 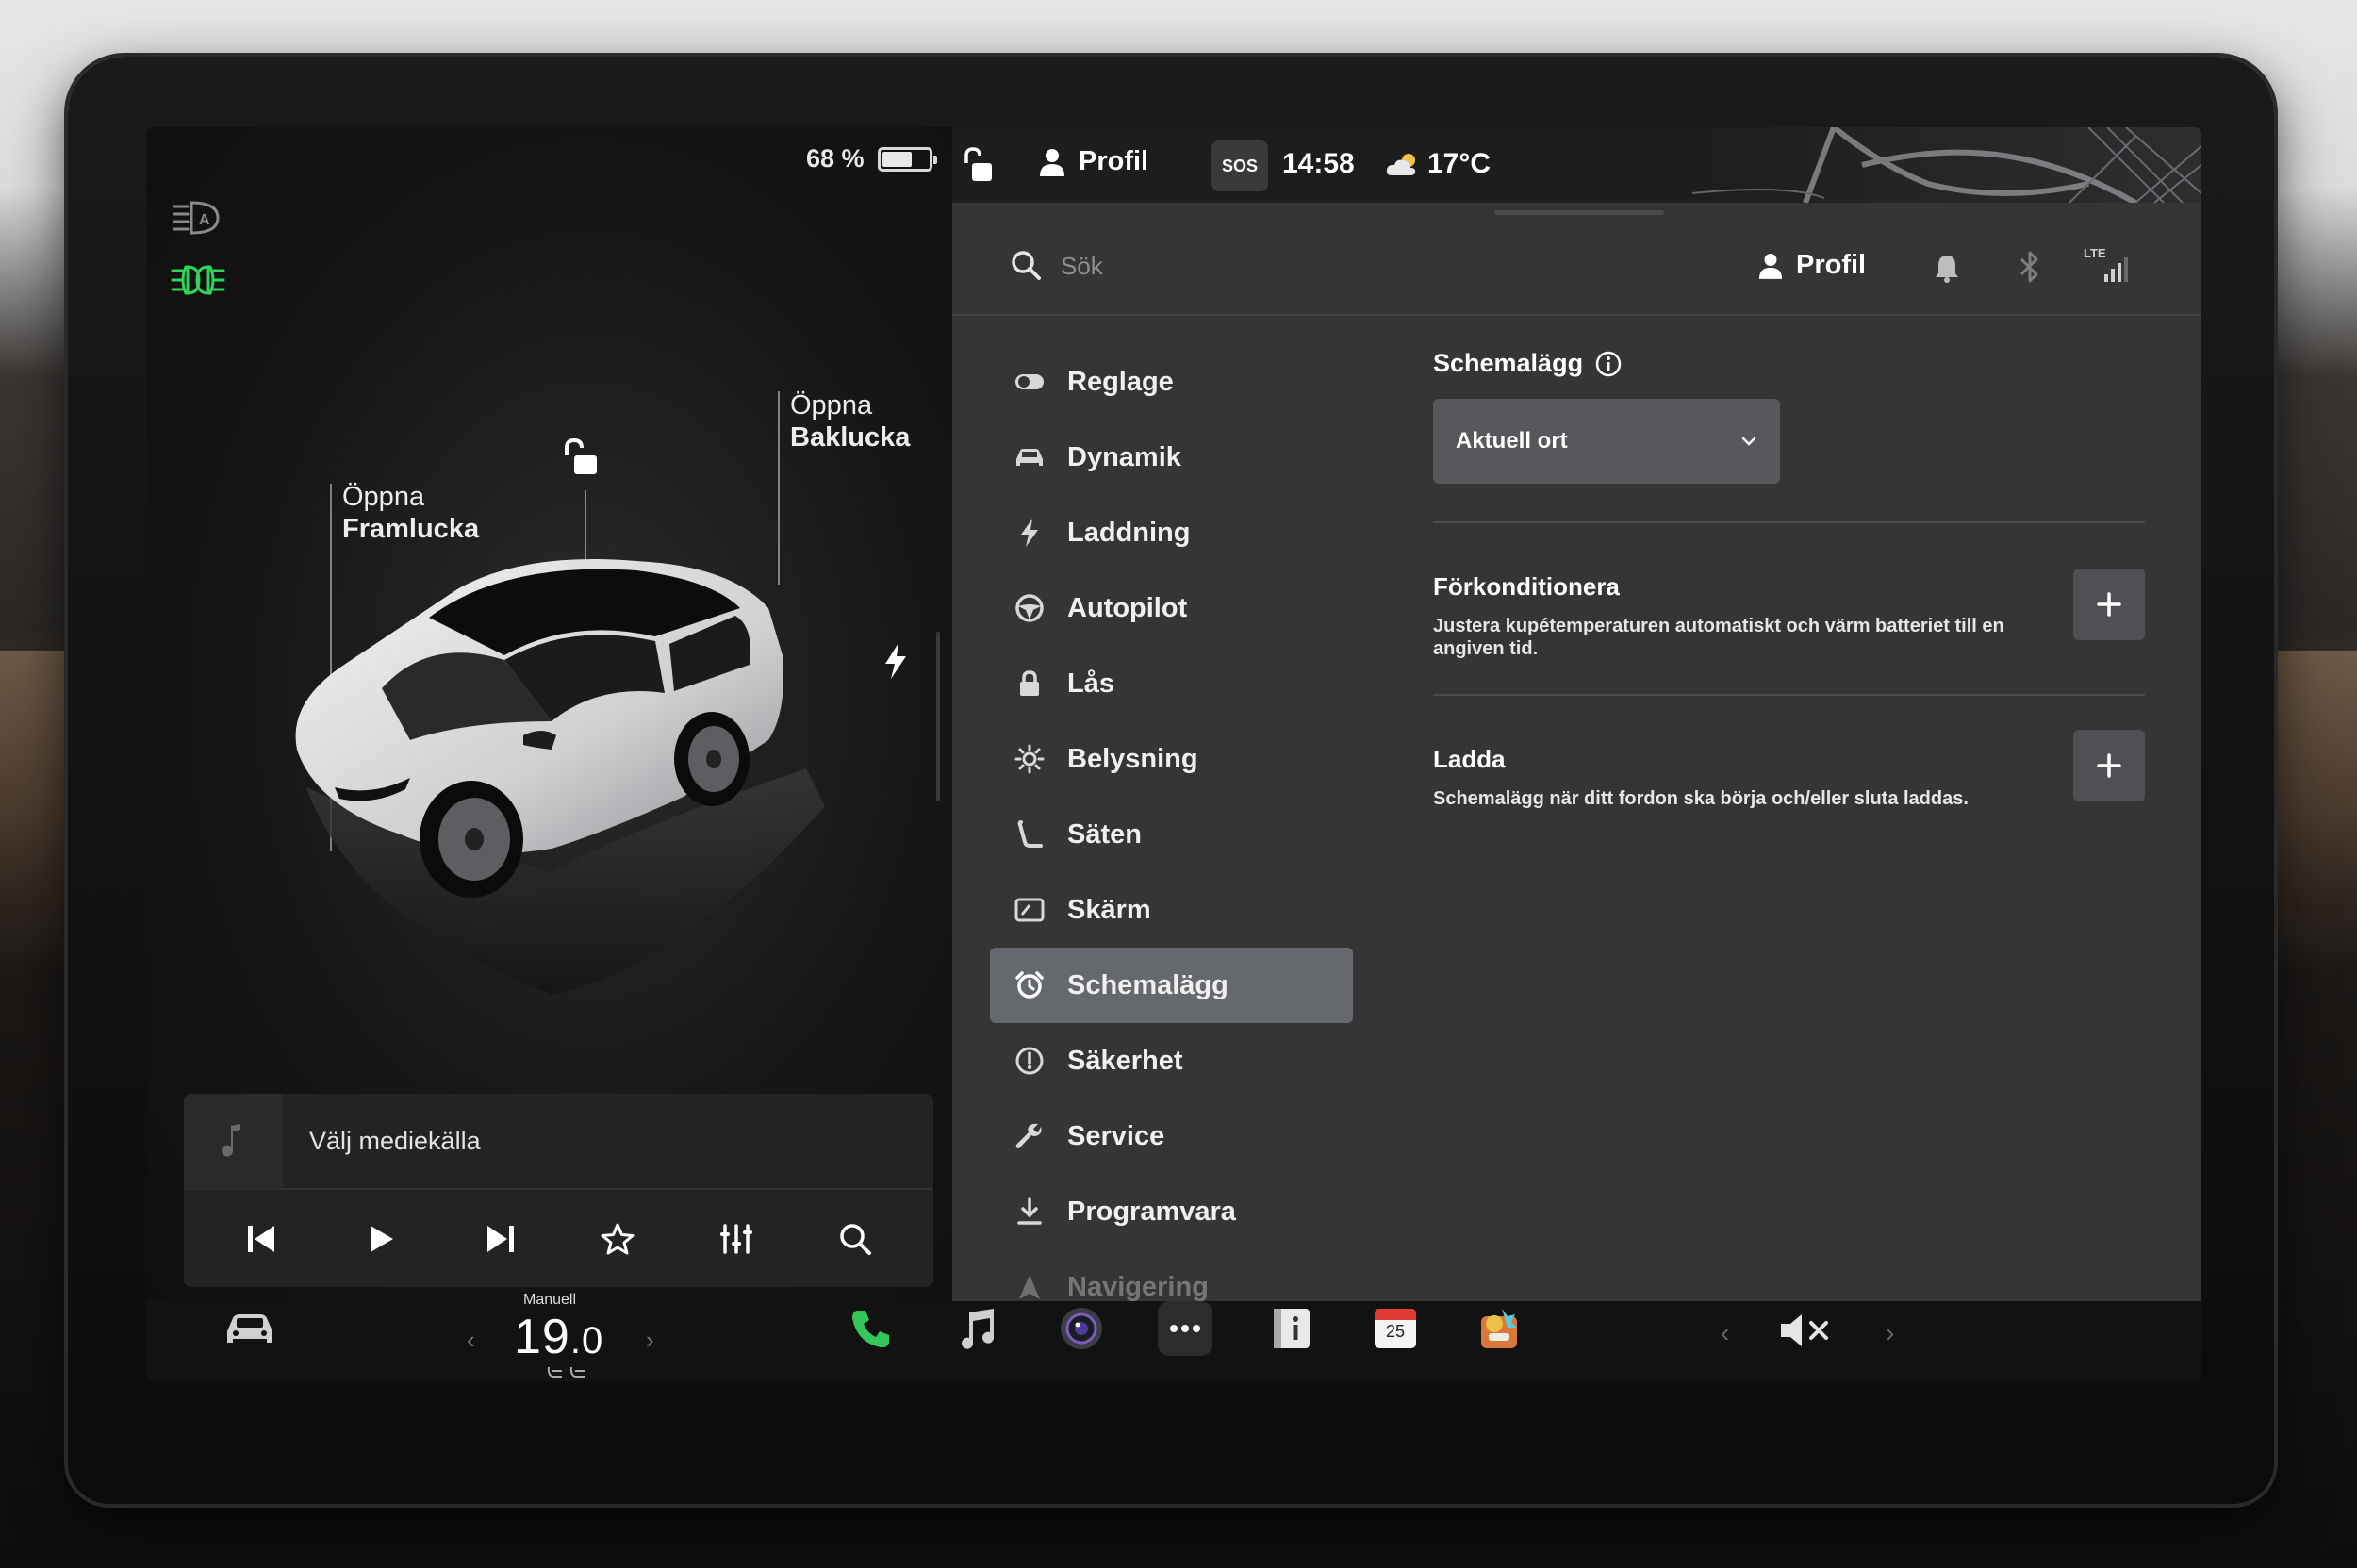 I want to click on bottom-dock: ‹ Manuell 19.0 › 25 ‹ ›, so click(x=1173, y=1336).